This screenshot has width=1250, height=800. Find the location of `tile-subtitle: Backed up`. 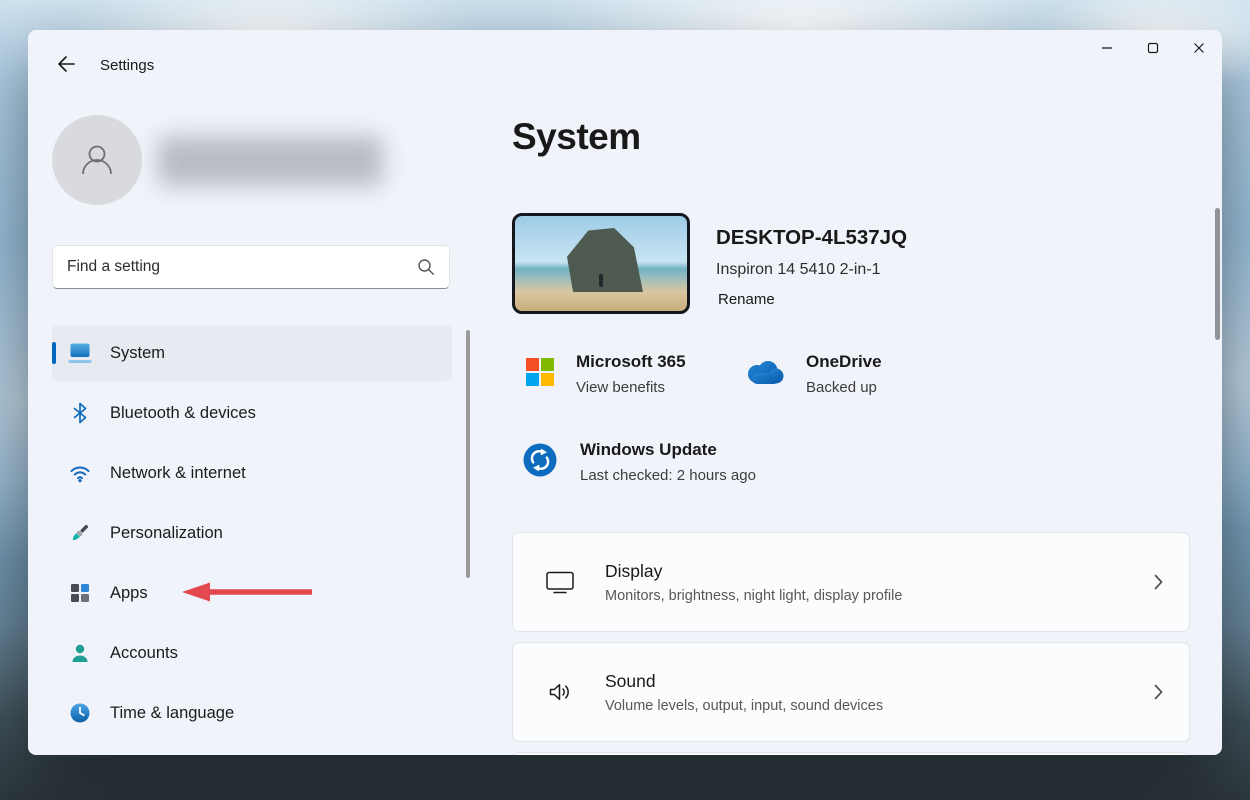

tile-subtitle: Backed up is located at coordinates (841, 387).